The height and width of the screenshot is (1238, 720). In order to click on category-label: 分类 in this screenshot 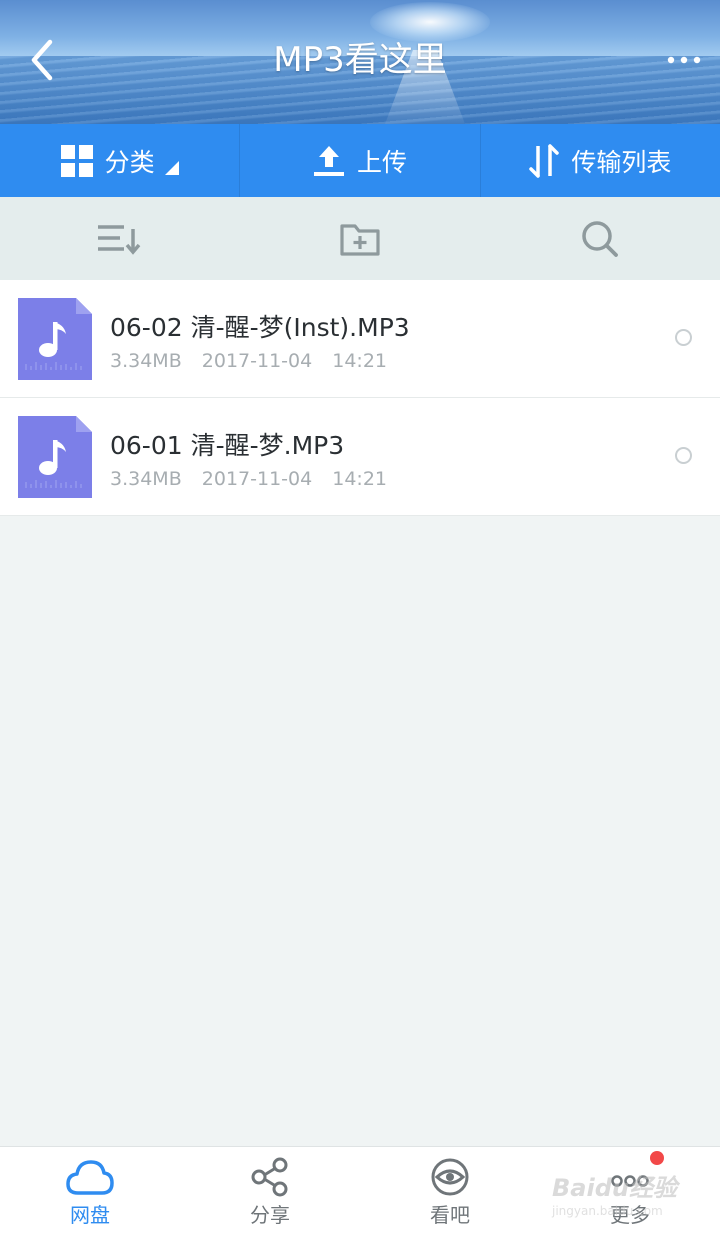, I will do `click(129, 162)`.